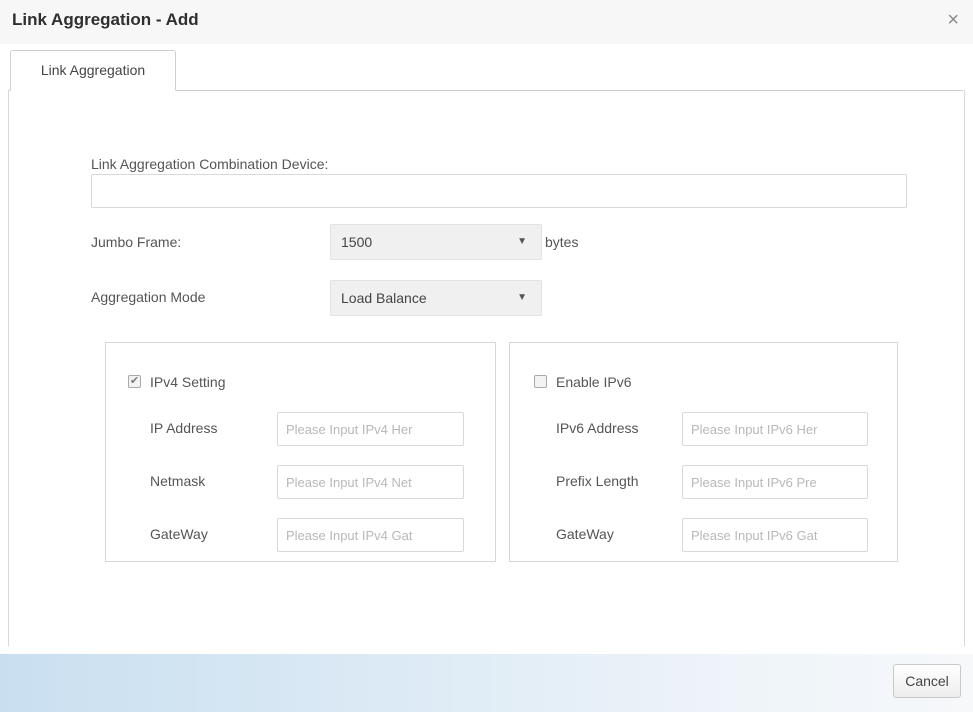 The image size is (973, 712). Describe the element at coordinates (775, 429) in the screenshot. I see `ipv6-address-input` at that location.